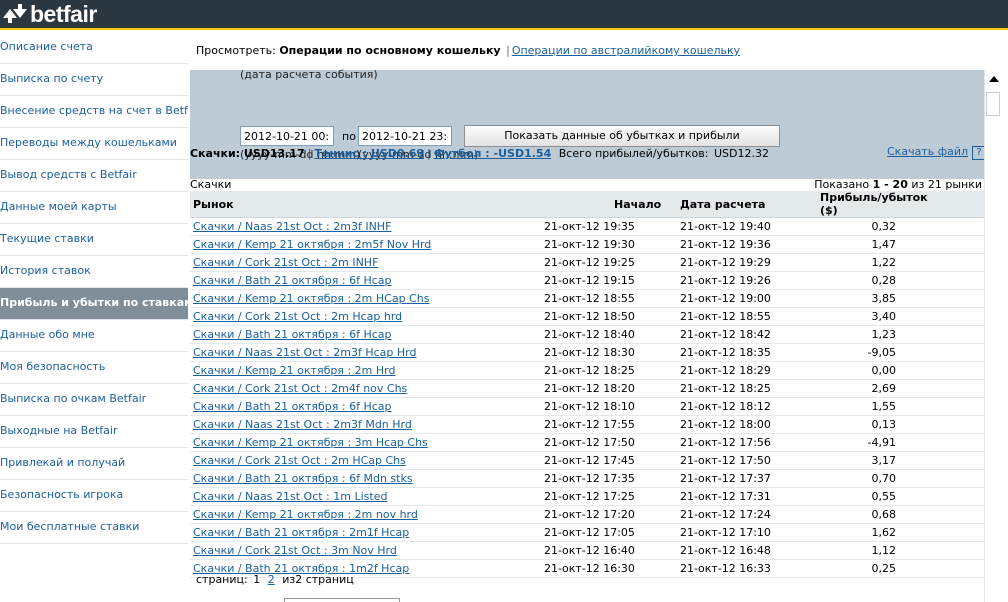 This screenshot has width=1008, height=602. I want to click on download-file-link: Скачать файл?, so click(937, 152).